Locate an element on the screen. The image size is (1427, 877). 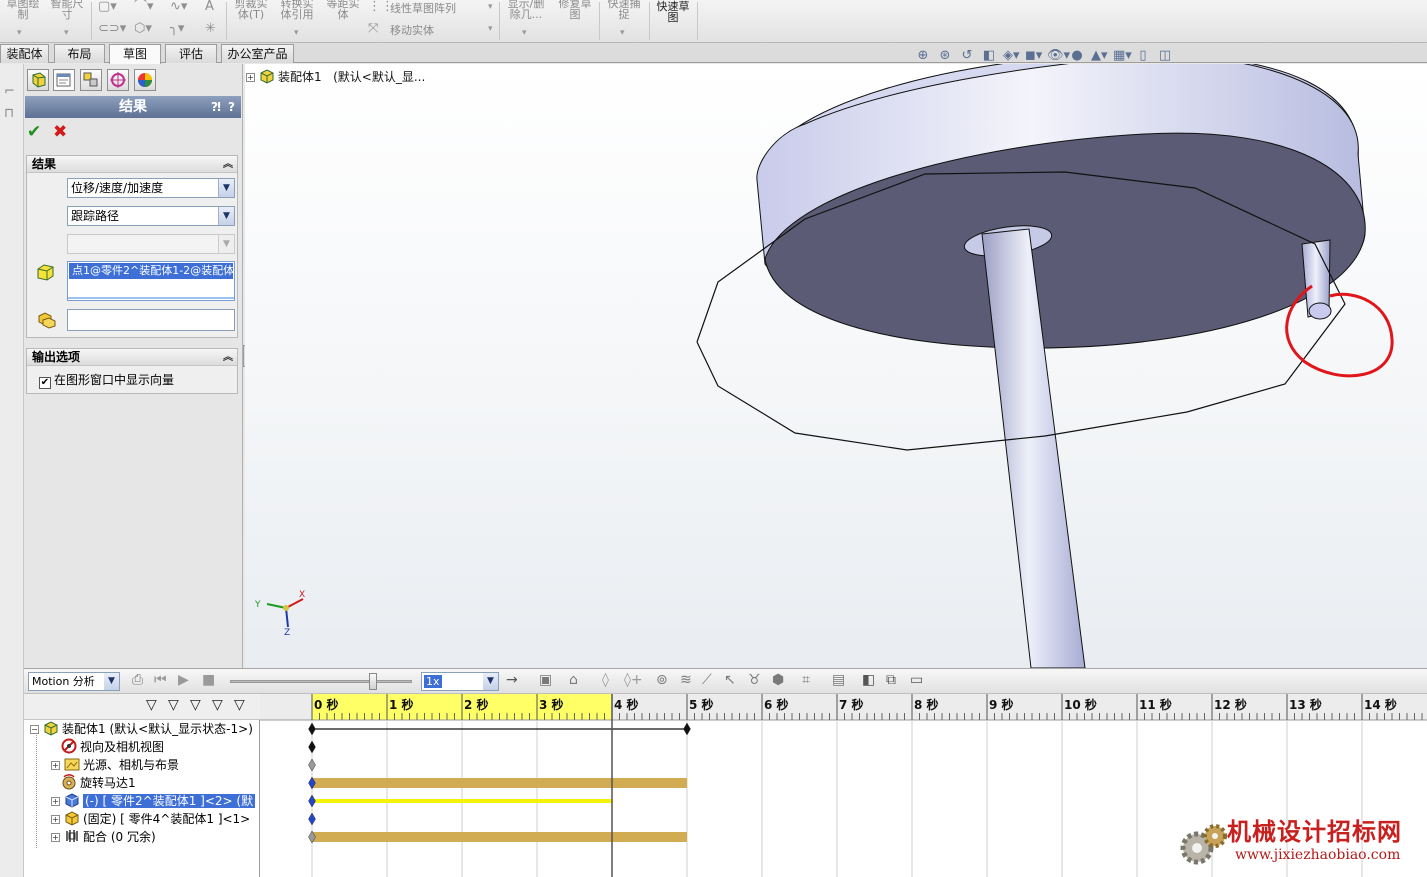
result-subtype-select: 跟踪路径 ▼ is located at coordinates (151, 216).